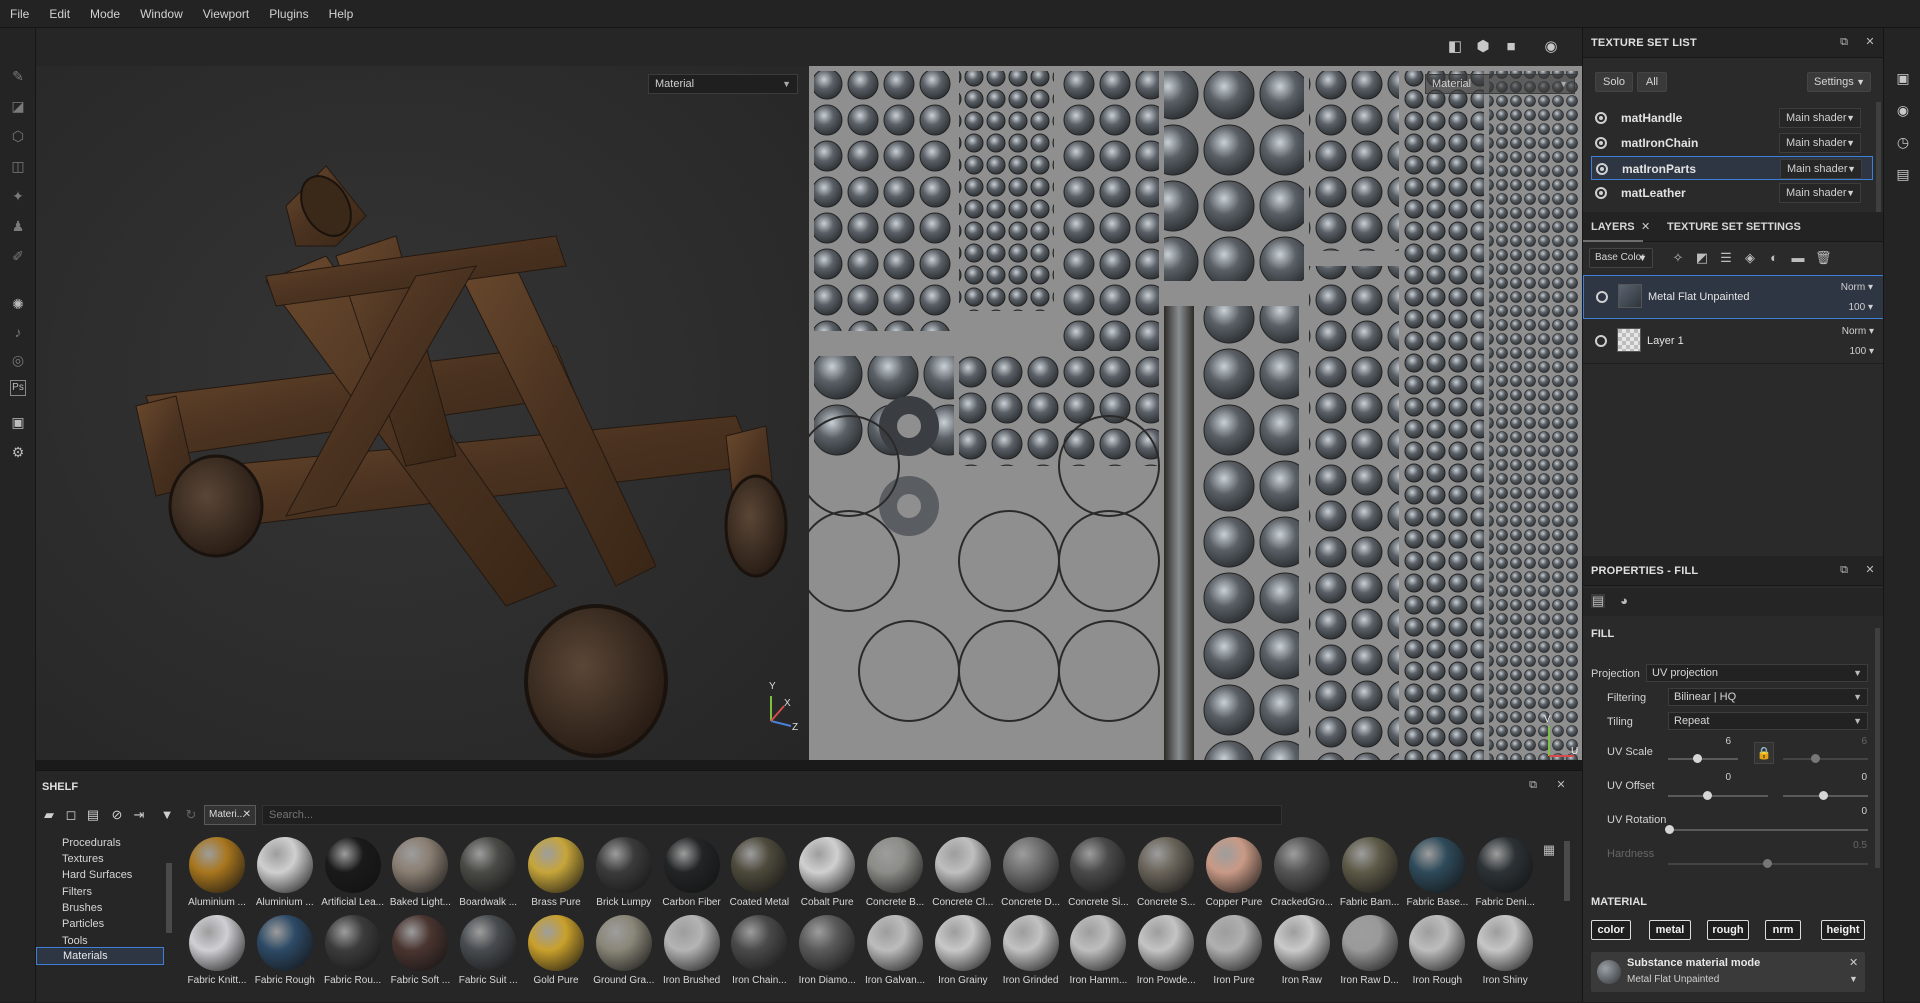  Describe the element at coordinates (1839, 82) in the screenshot. I see `tsl-settings-button: Settings ▼` at that location.